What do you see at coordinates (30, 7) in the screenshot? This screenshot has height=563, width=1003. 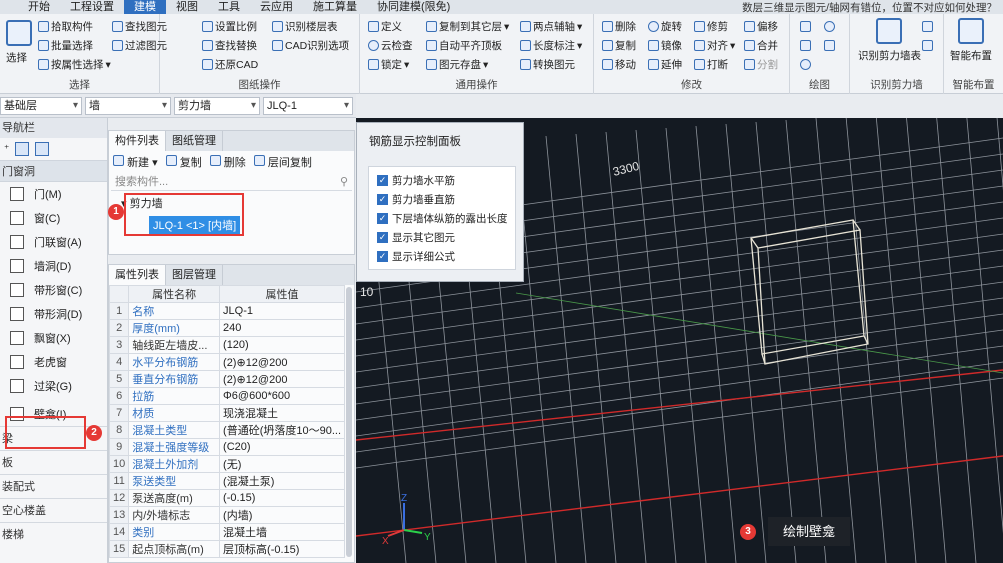 I see `menu-start: 开始` at bounding box center [30, 7].